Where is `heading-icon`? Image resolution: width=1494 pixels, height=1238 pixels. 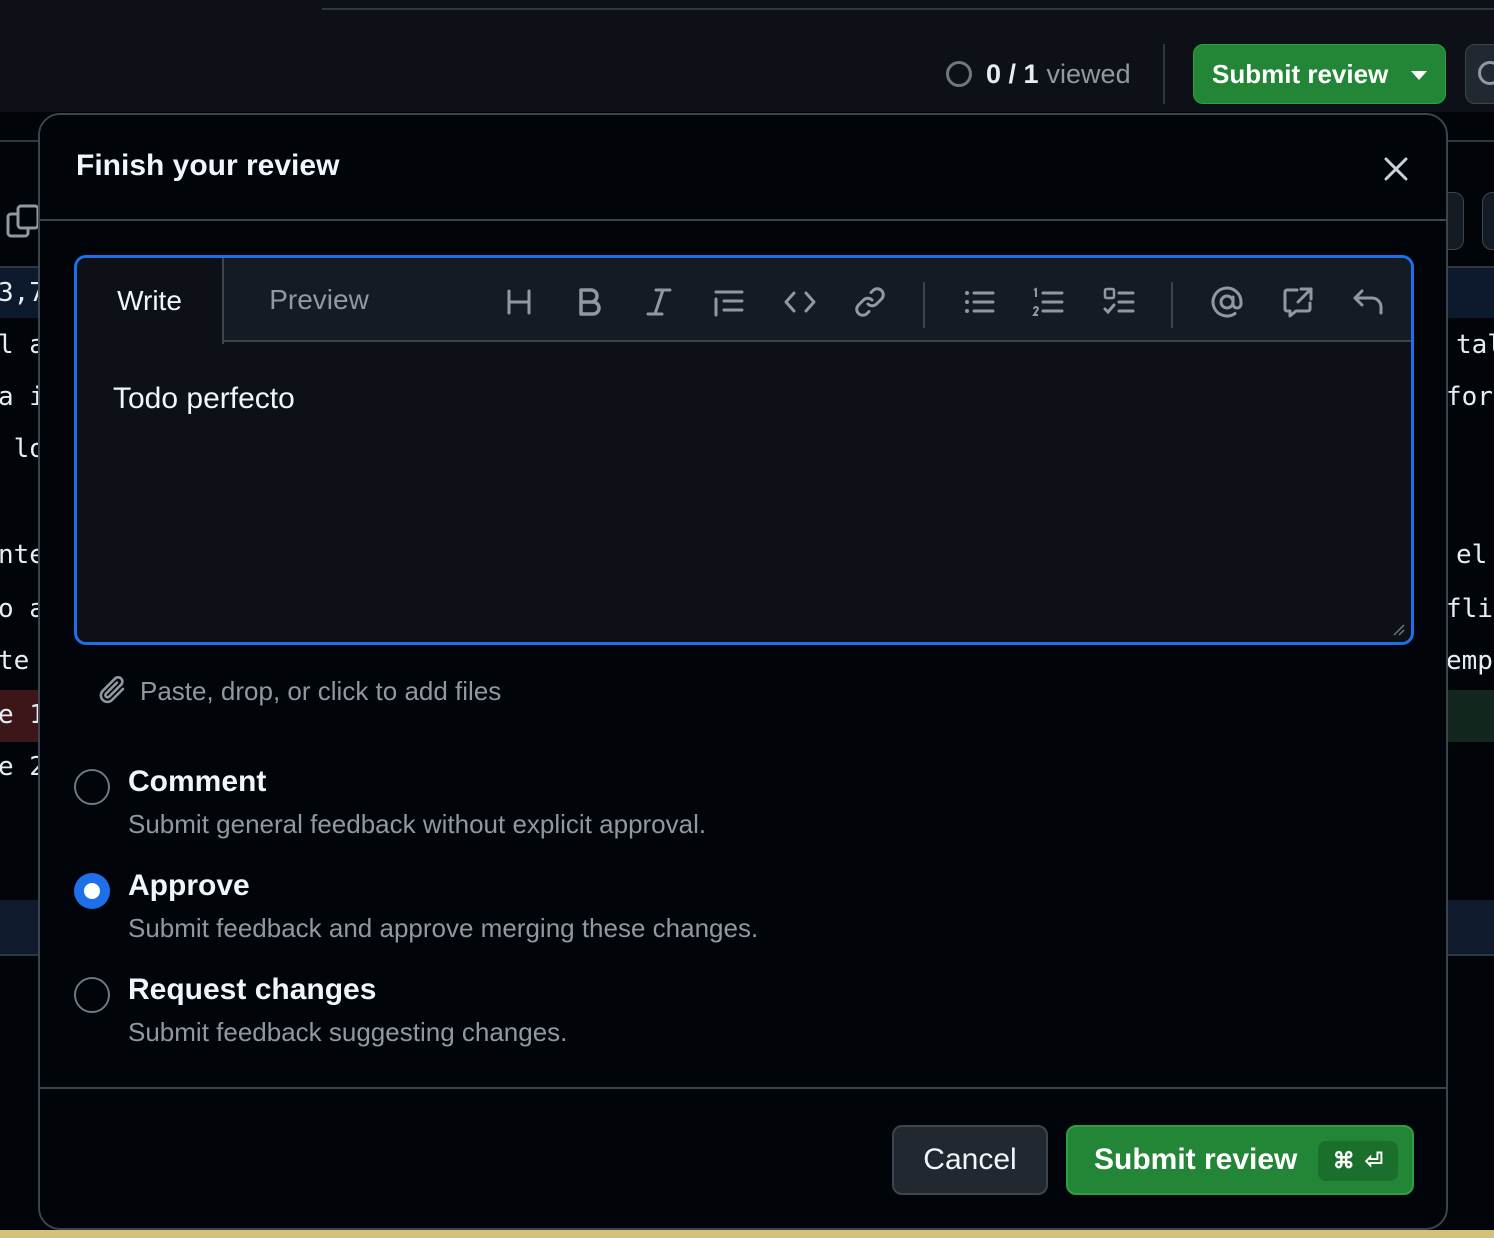
heading-icon is located at coordinates (519, 302).